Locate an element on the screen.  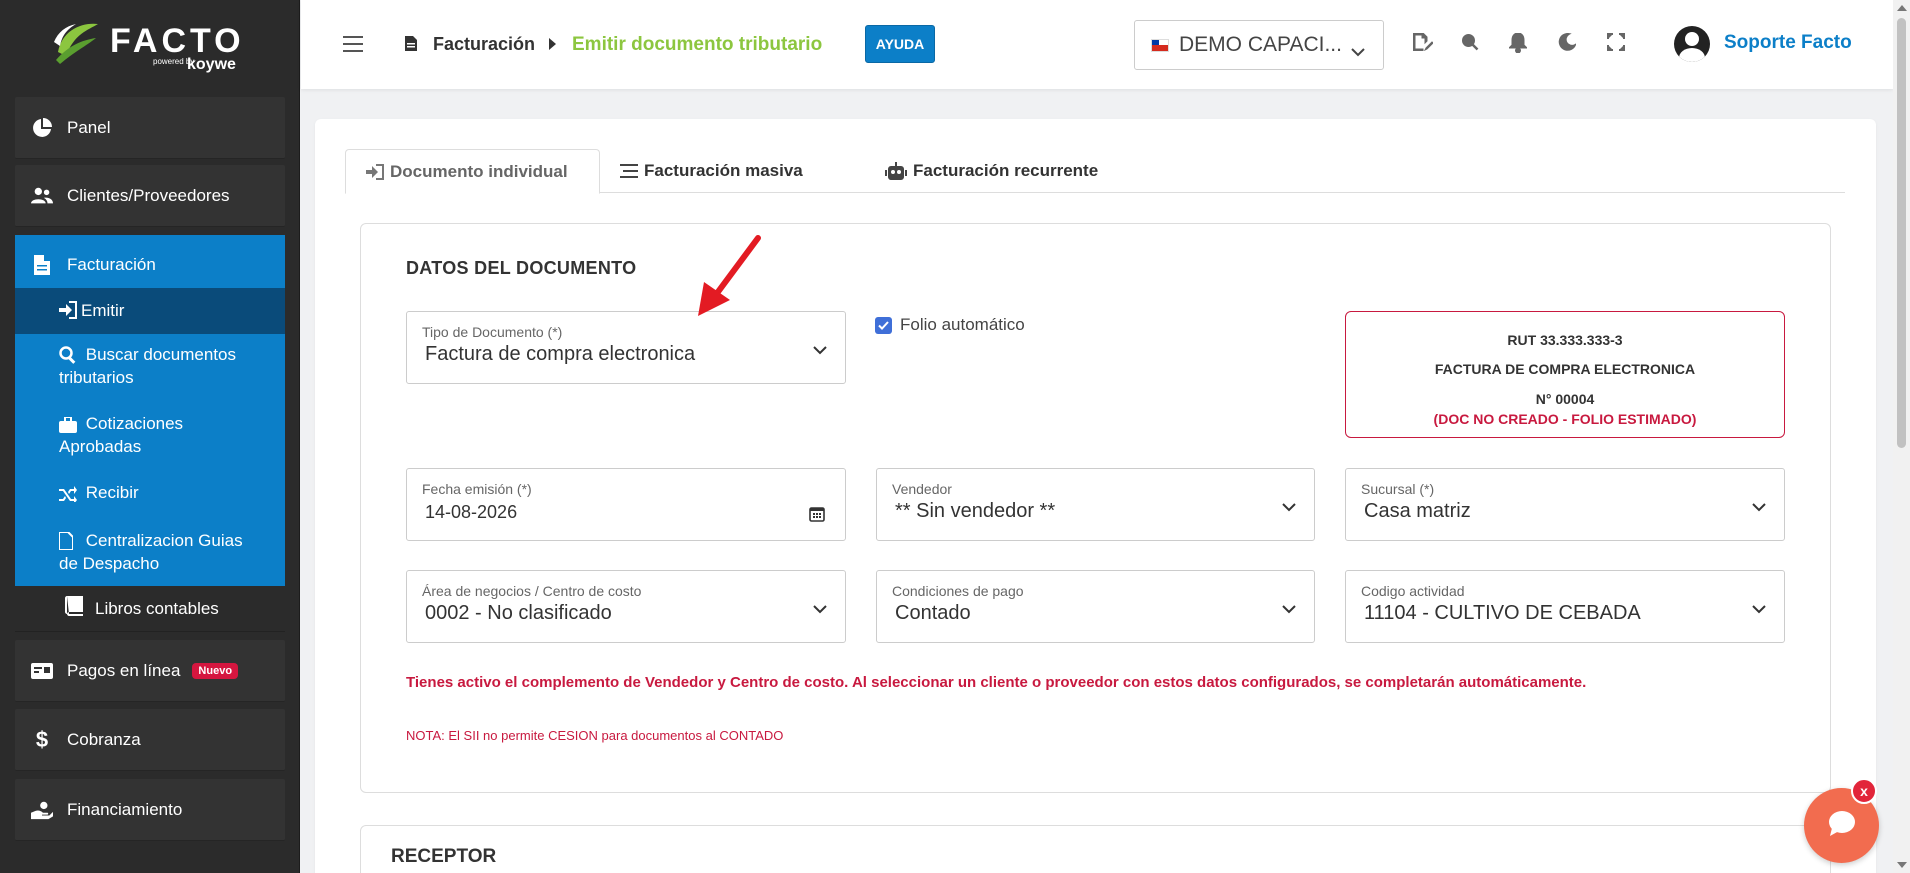
folio-automatico-checkbox: Folio automático is located at coordinates (950, 325).